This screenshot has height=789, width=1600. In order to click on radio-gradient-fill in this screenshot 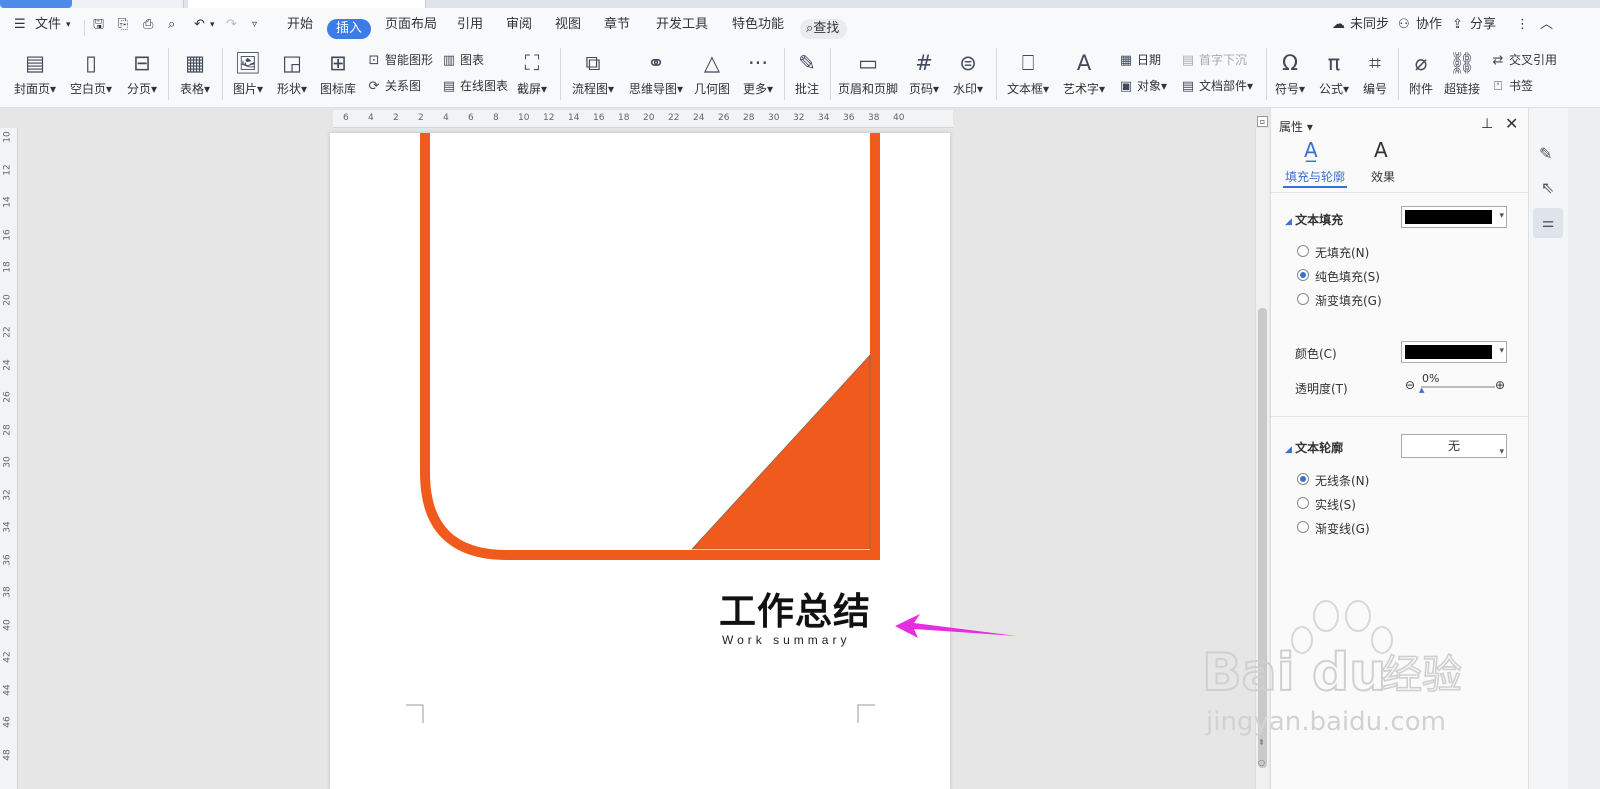, I will do `click(1303, 299)`.